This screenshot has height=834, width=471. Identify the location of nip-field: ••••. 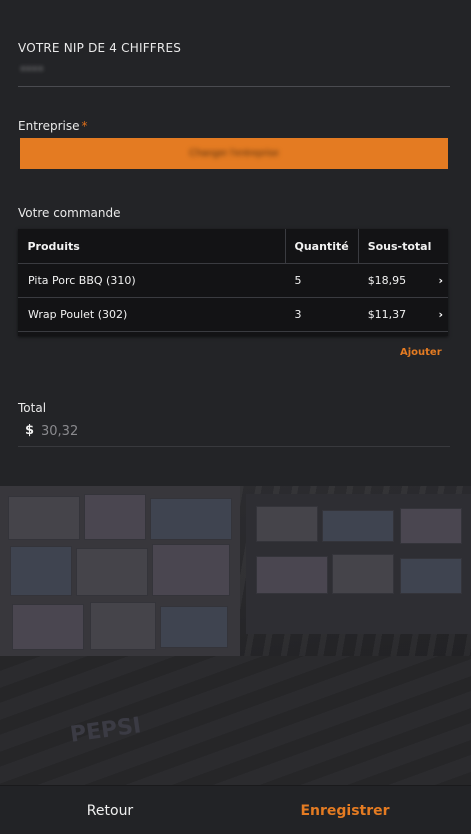
(37, 70).